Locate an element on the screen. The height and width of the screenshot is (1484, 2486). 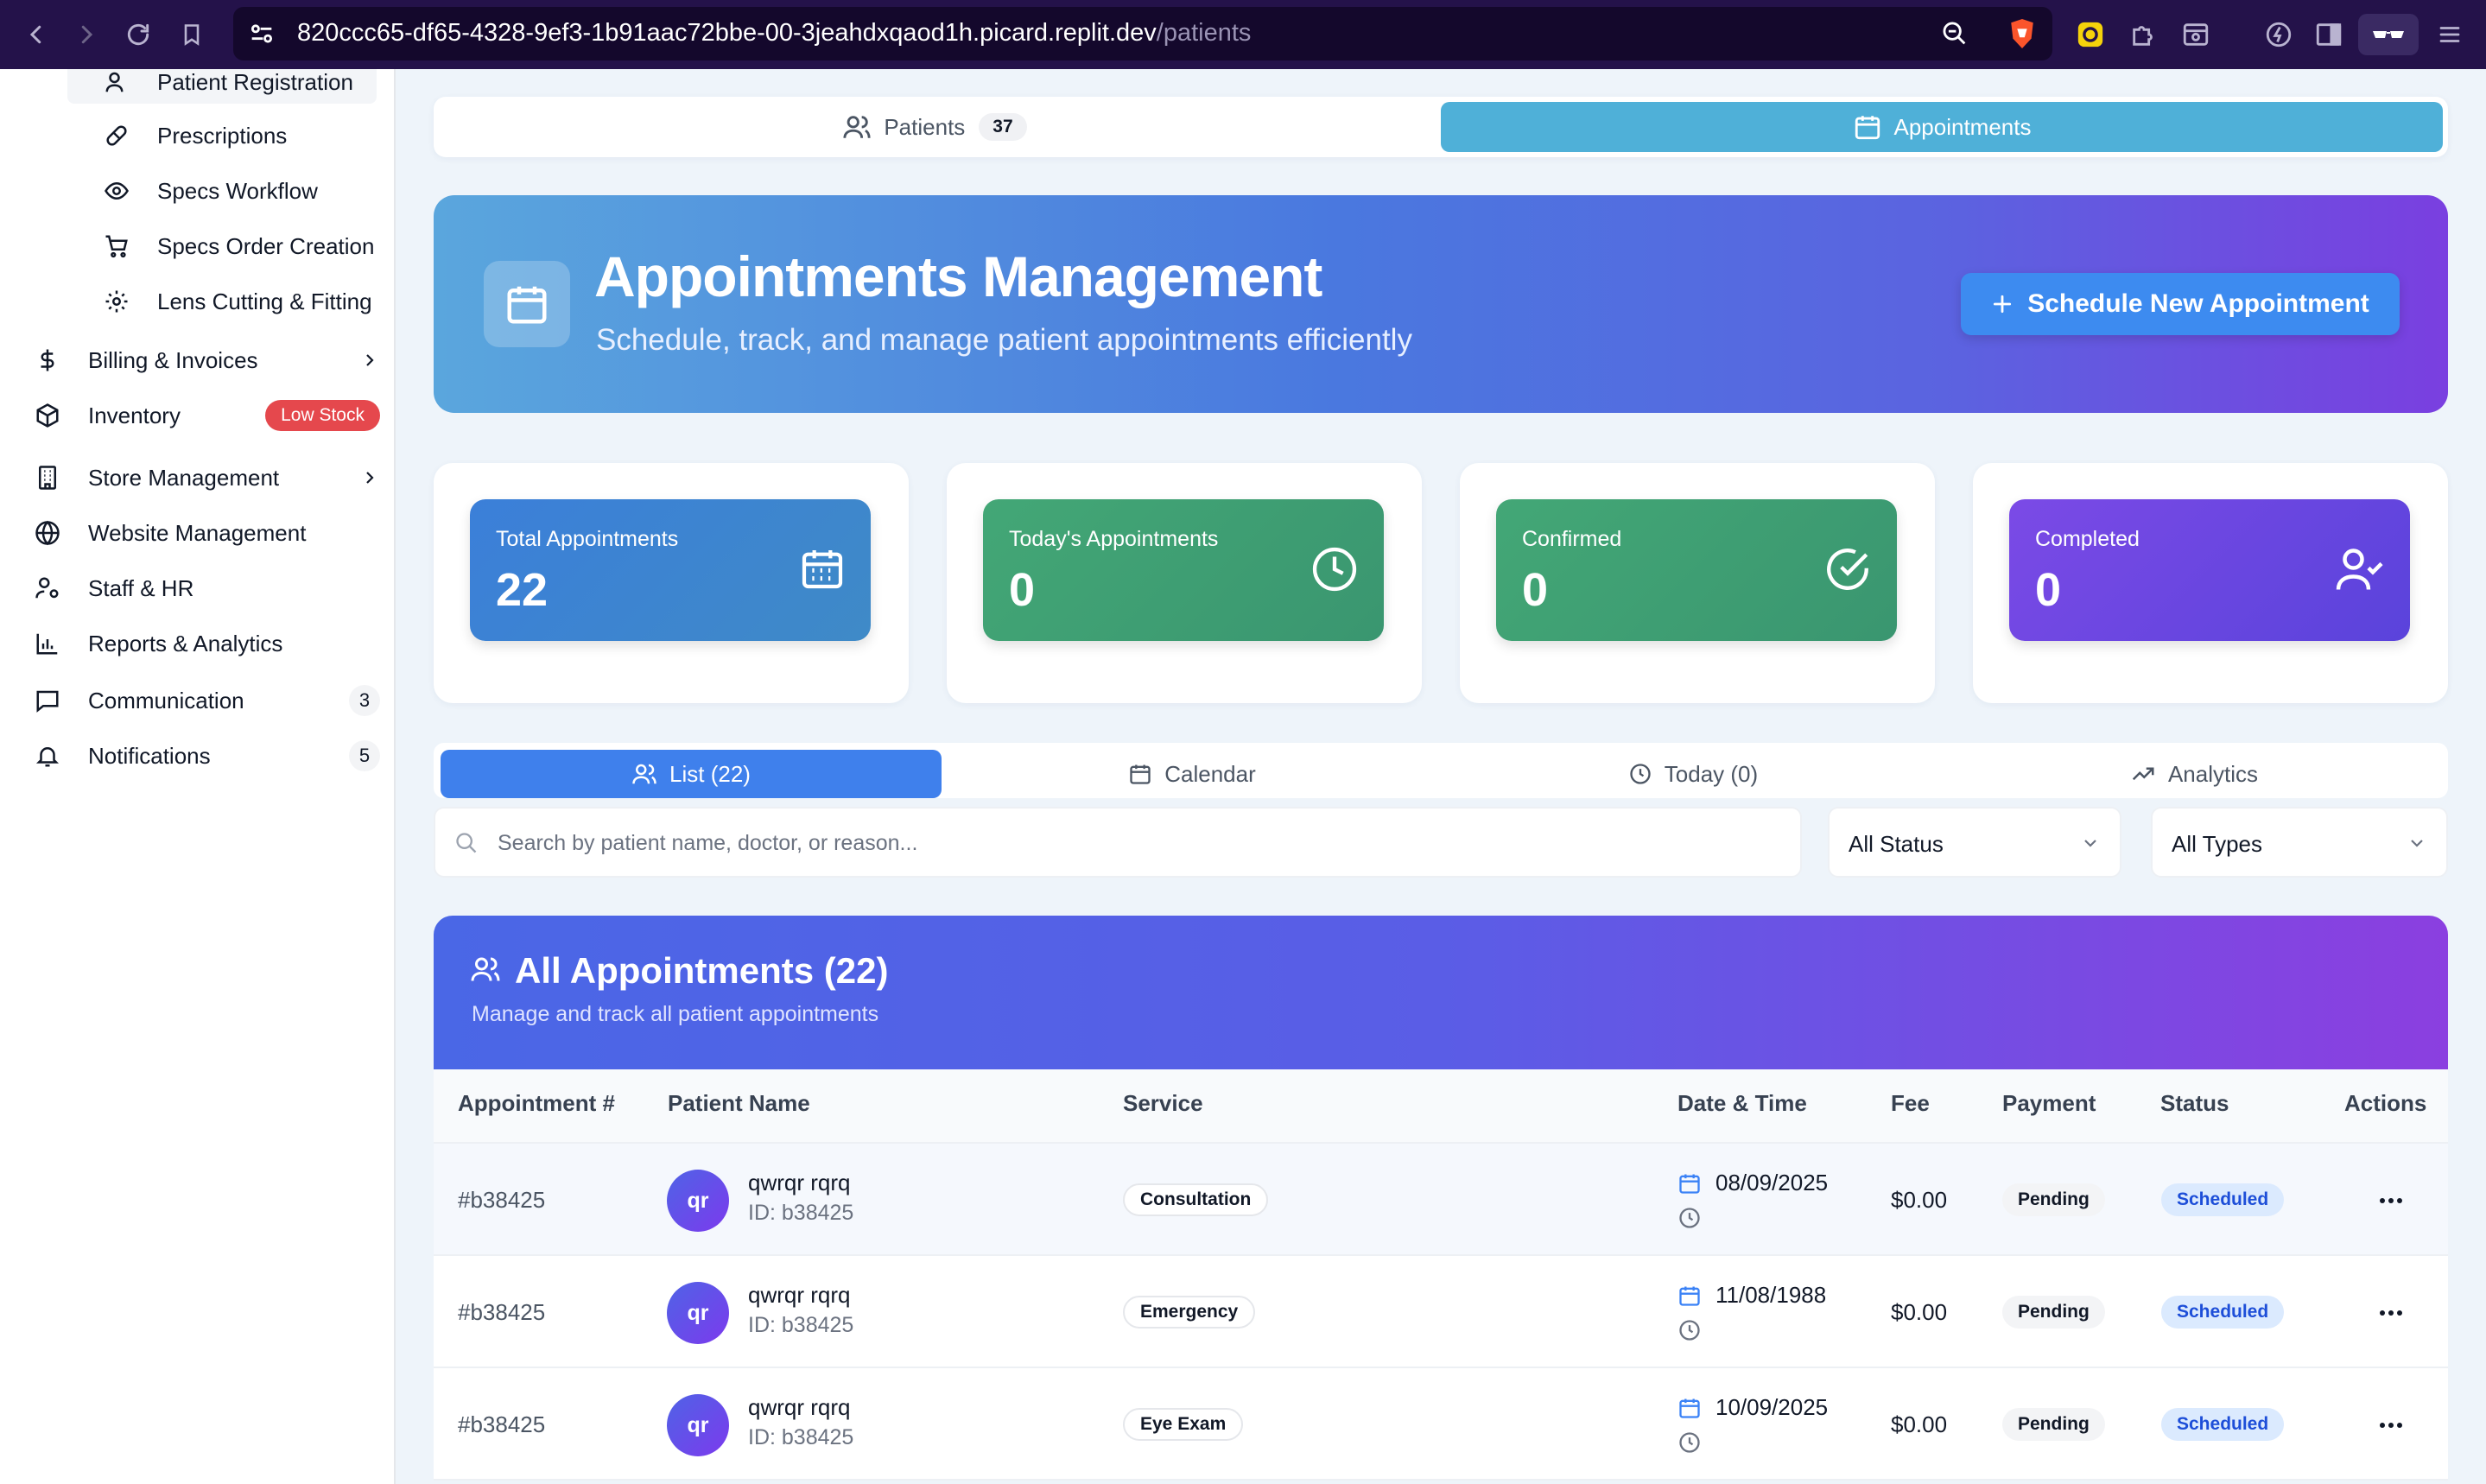
column-header: Date & Time is located at coordinates (1742, 1103).